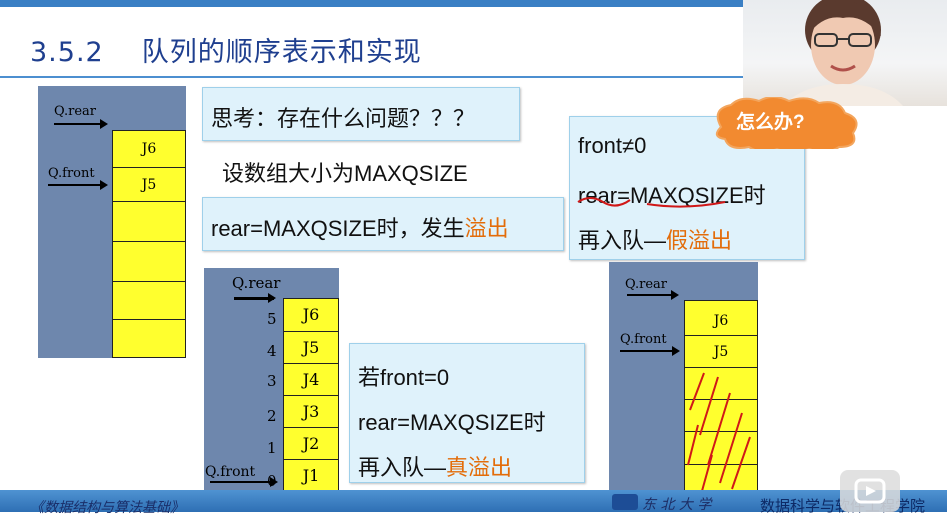 This screenshot has width=947, height=517. I want to click on true-overflow-line3: 再入队—真溢出, so click(435, 466).